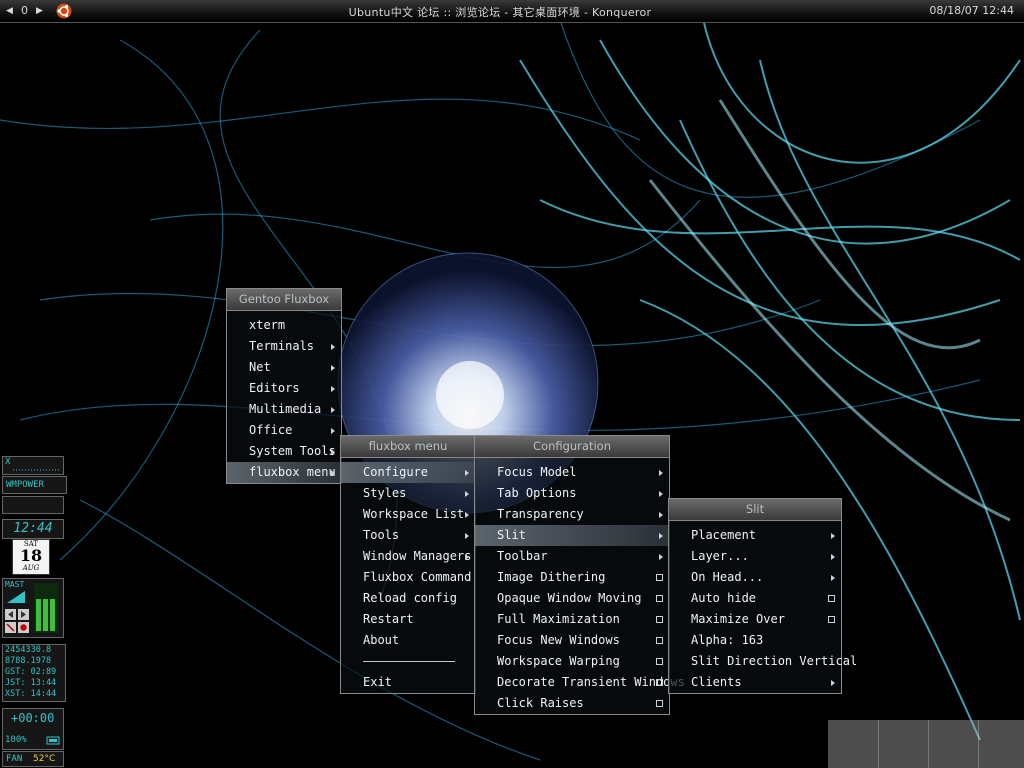 The height and width of the screenshot is (768, 1024). What do you see at coordinates (572, 514) in the screenshot?
I see `menu-item-transparency: Transparency` at bounding box center [572, 514].